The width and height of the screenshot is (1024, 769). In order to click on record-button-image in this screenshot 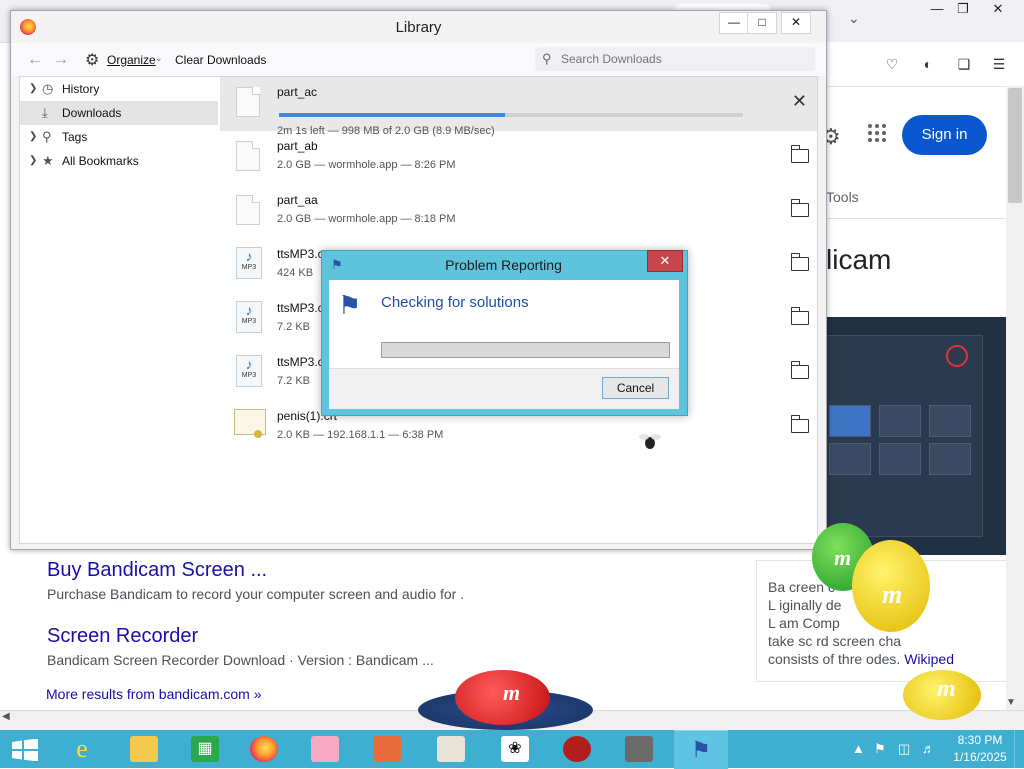, I will do `click(957, 356)`.